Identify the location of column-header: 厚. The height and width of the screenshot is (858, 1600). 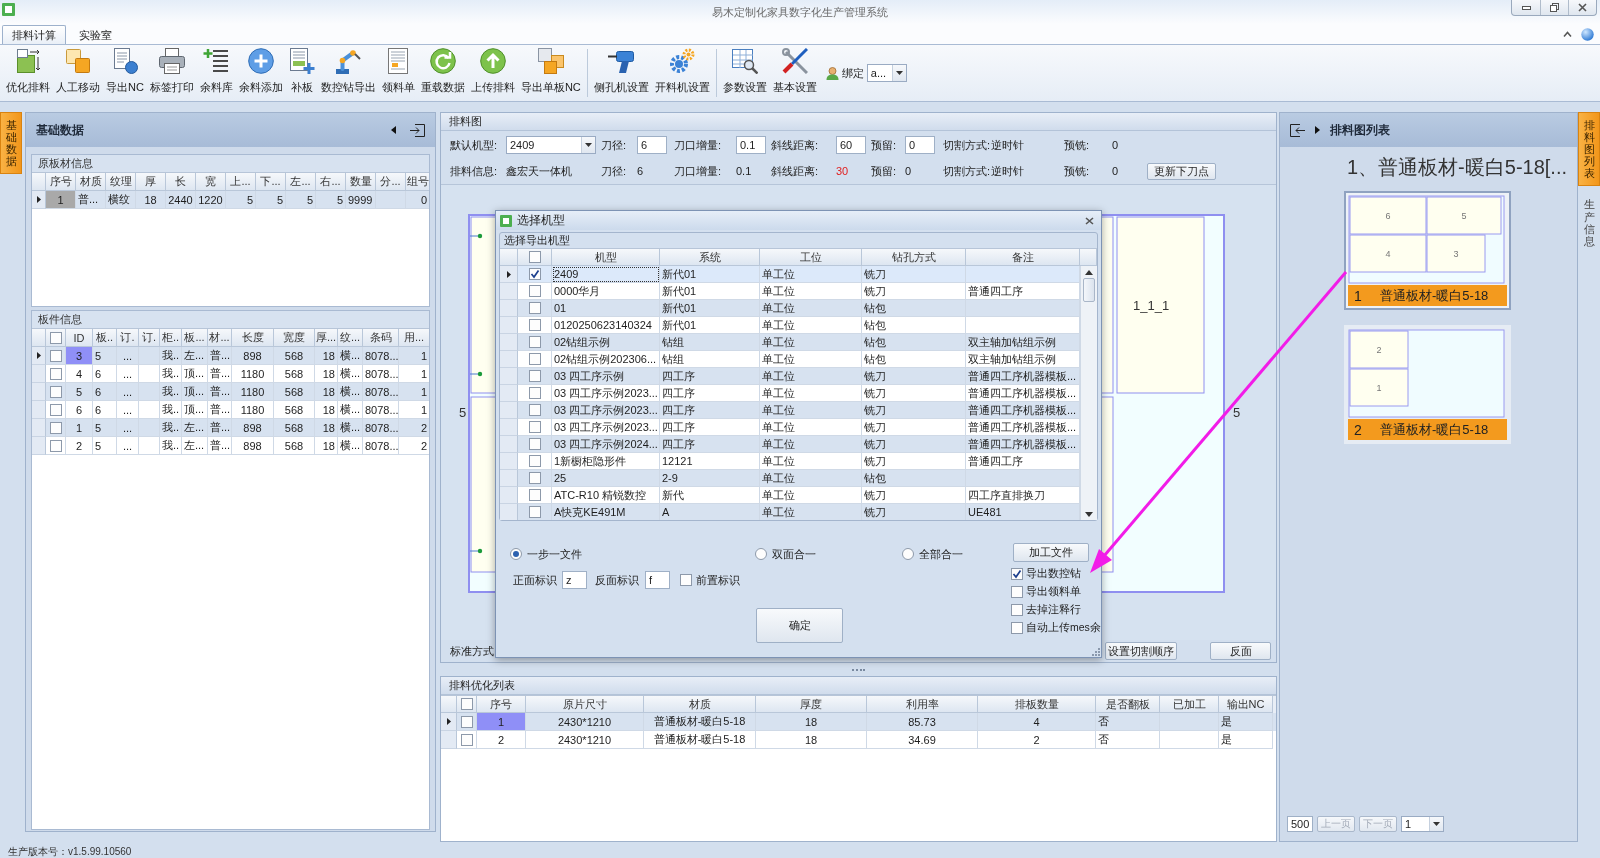
(151, 182).